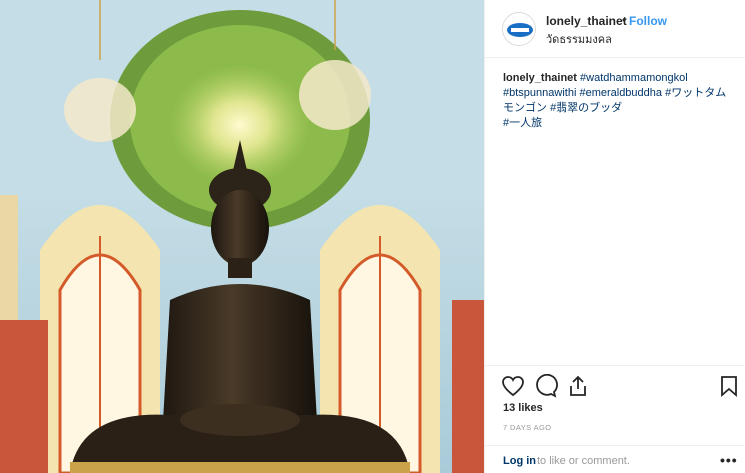 This screenshot has height=473, width=745. Describe the element at coordinates (522, 123) in the screenshot. I see `hashtag-link: #一人旅` at that location.